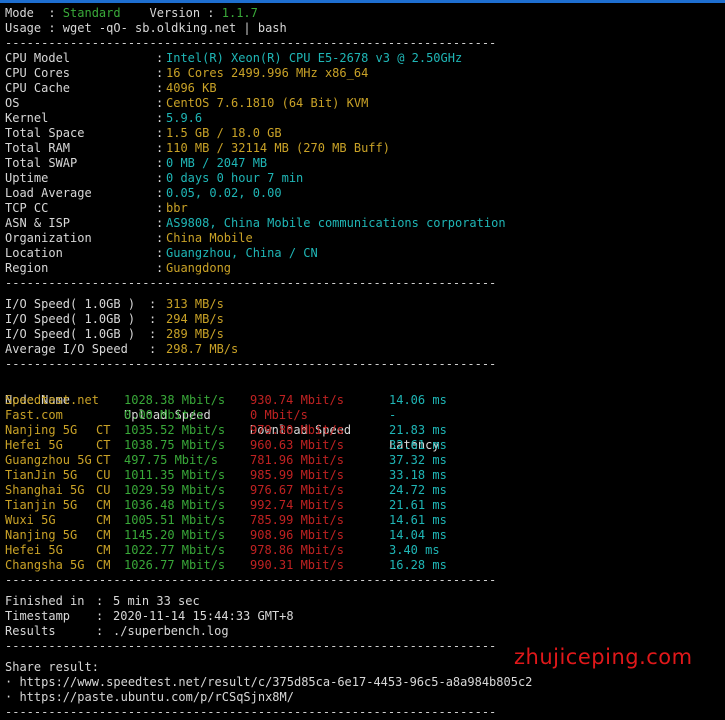 This screenshot has height=720, width=725. Describe the element at coordinates (297, 535) in the screenshot. I see `download-speed: 908.96 Mbit/s` at that location.